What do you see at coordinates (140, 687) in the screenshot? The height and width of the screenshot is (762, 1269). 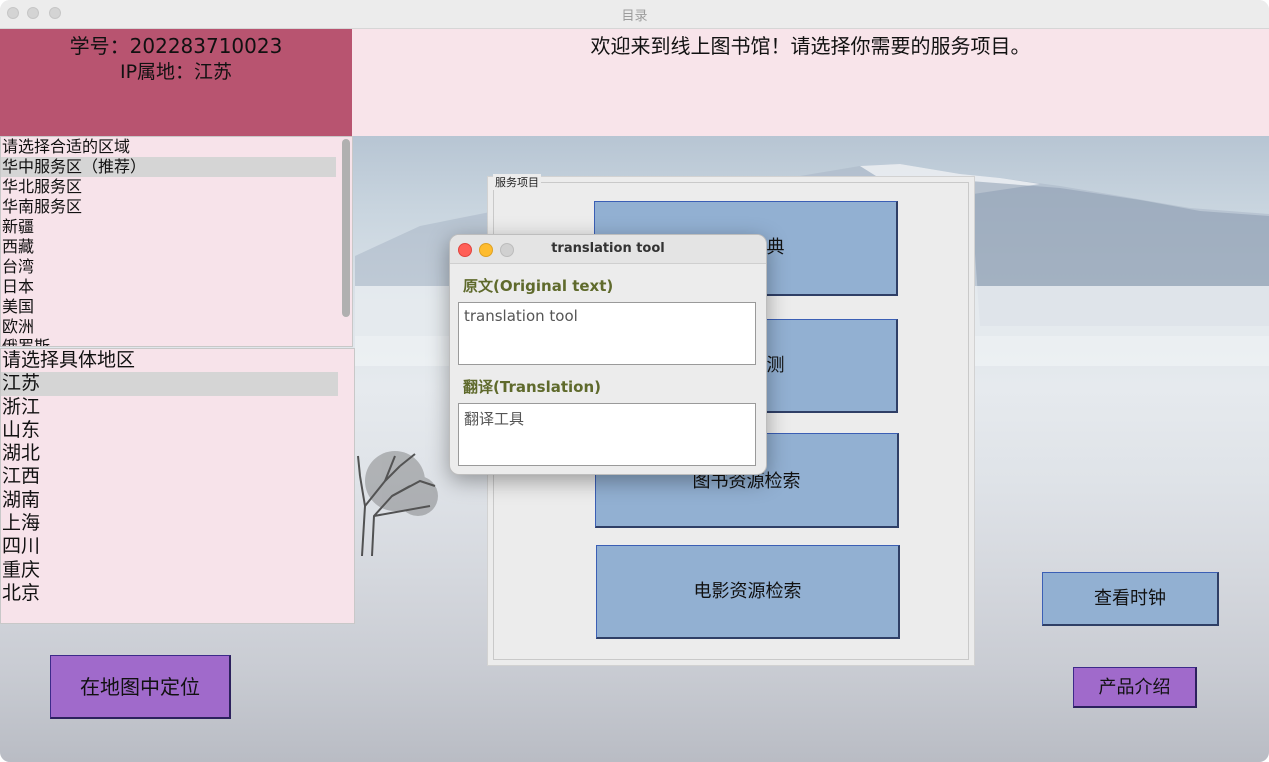 I see `locate-on-map-button: 在地图中定位` at bounding box center [140, 687].